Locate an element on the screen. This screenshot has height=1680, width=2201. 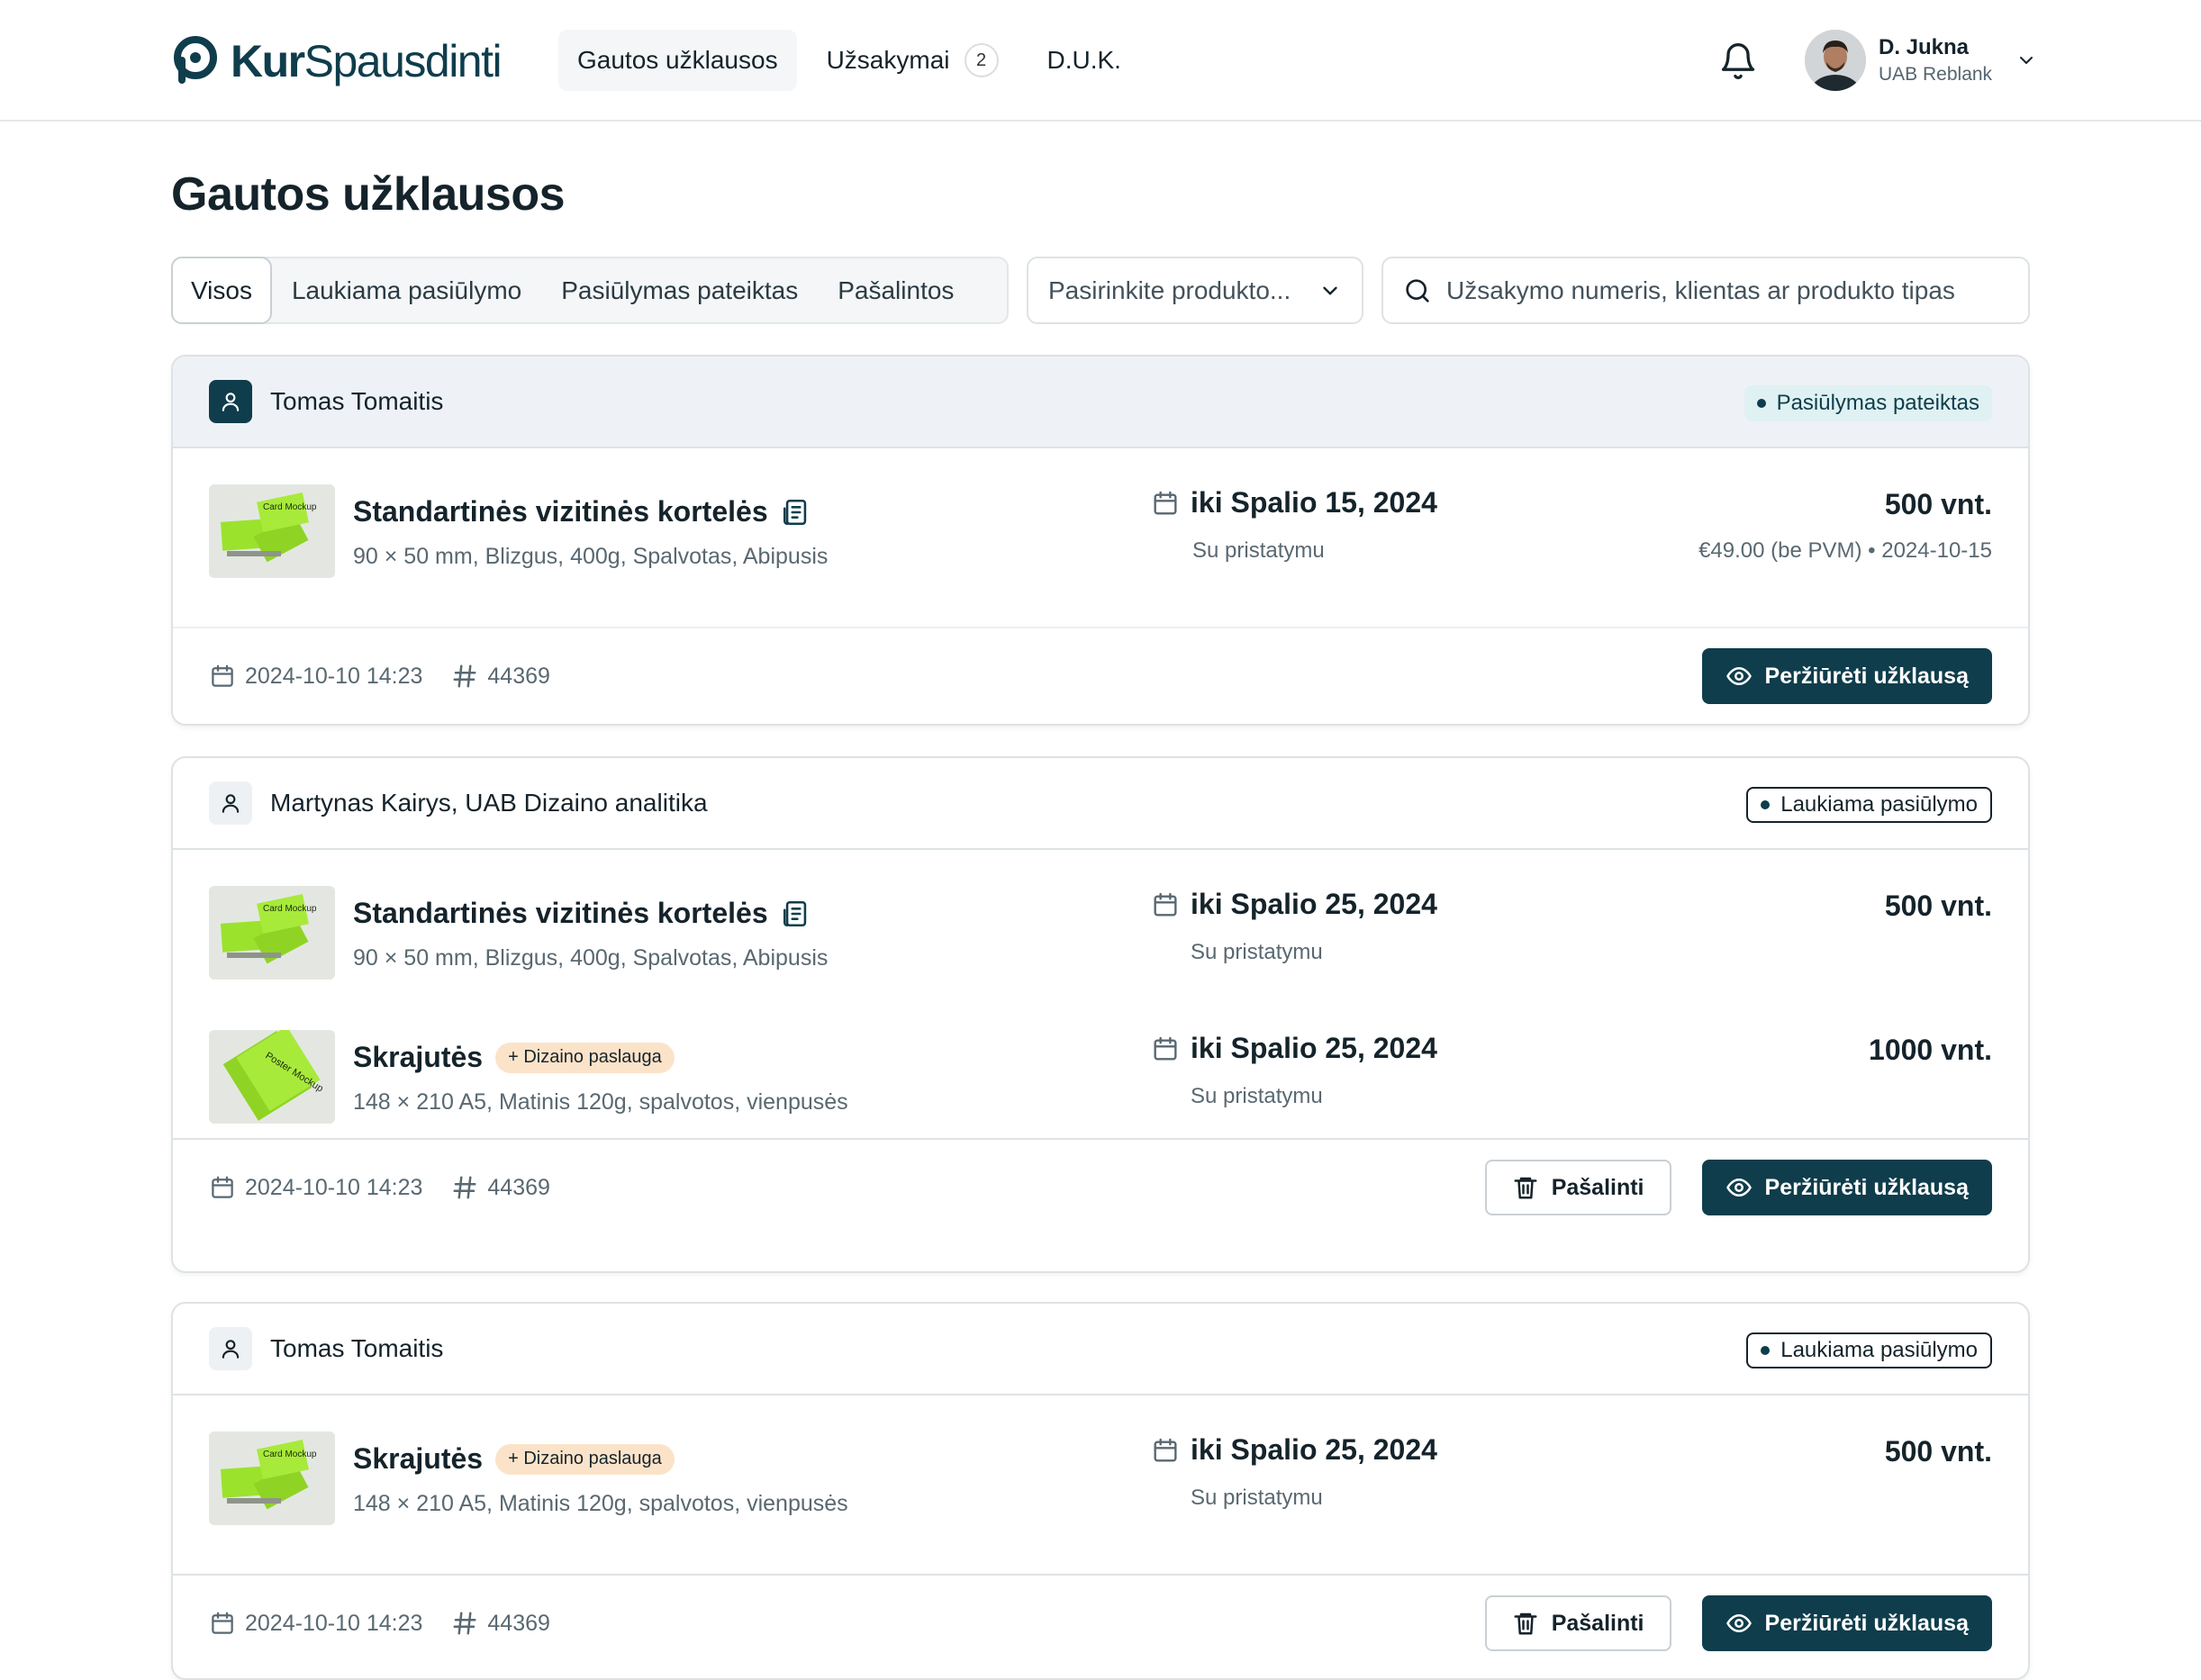
chevron-down-icon is located at coordinates (2026, 60).